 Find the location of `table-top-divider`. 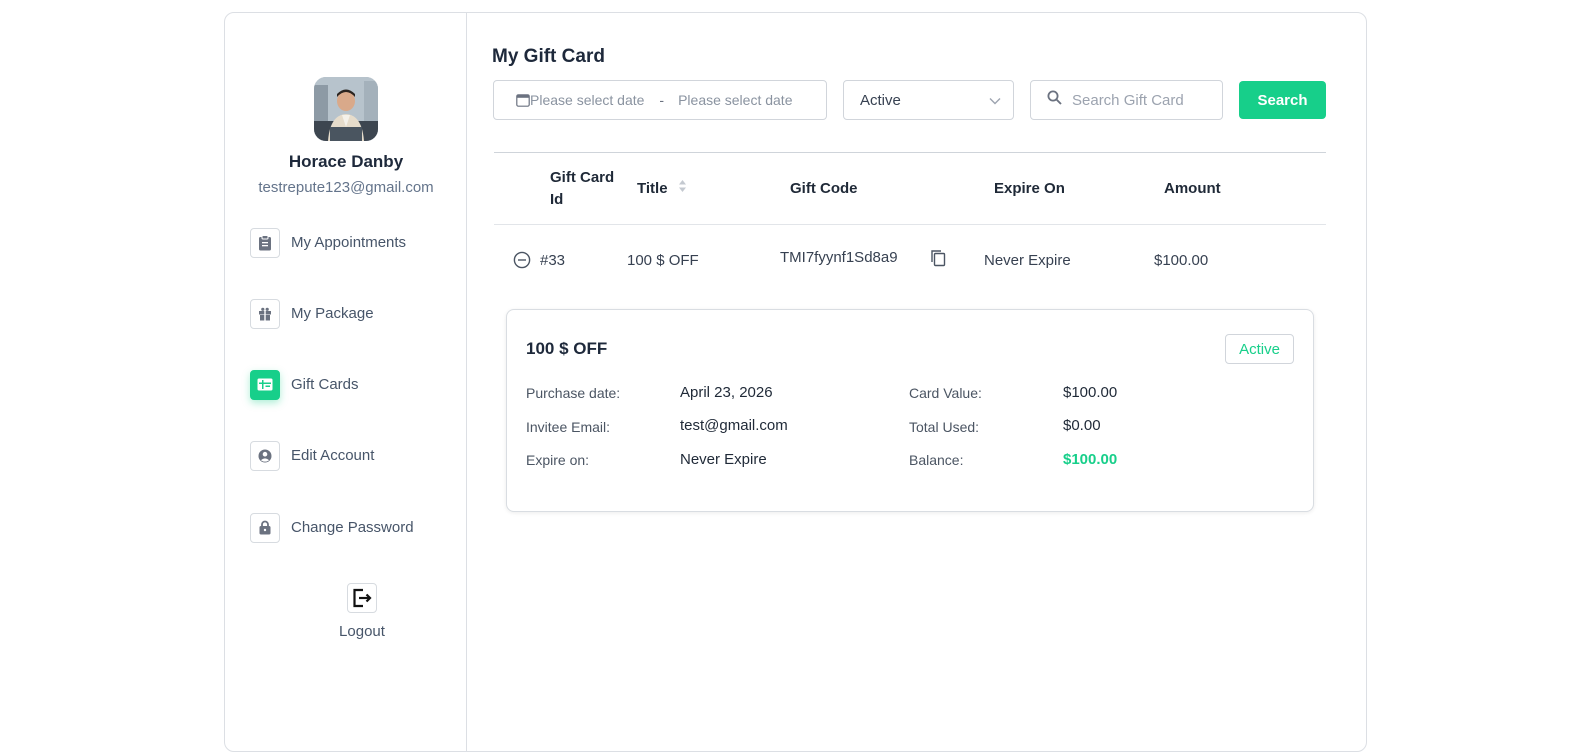

table-top-divider is located at coordinates (910, 152).